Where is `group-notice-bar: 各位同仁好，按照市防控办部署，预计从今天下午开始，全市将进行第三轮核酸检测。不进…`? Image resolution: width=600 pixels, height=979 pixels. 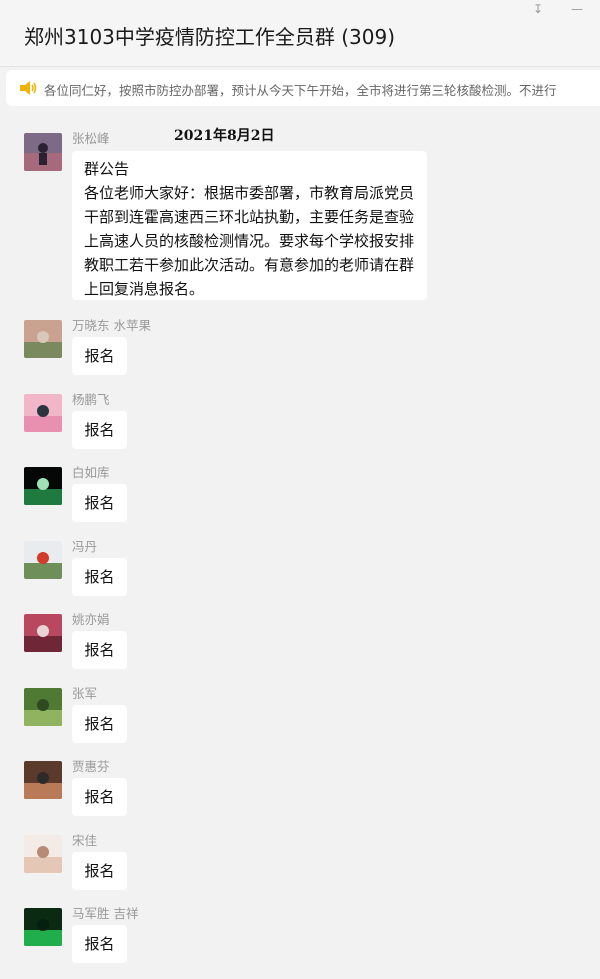
group-notice-bar: 各位同仁好，按照市防控办部署，预计从今天下午开始，全市将进行第三轮核酸检测。不进… is located at coordinates (303, 88).